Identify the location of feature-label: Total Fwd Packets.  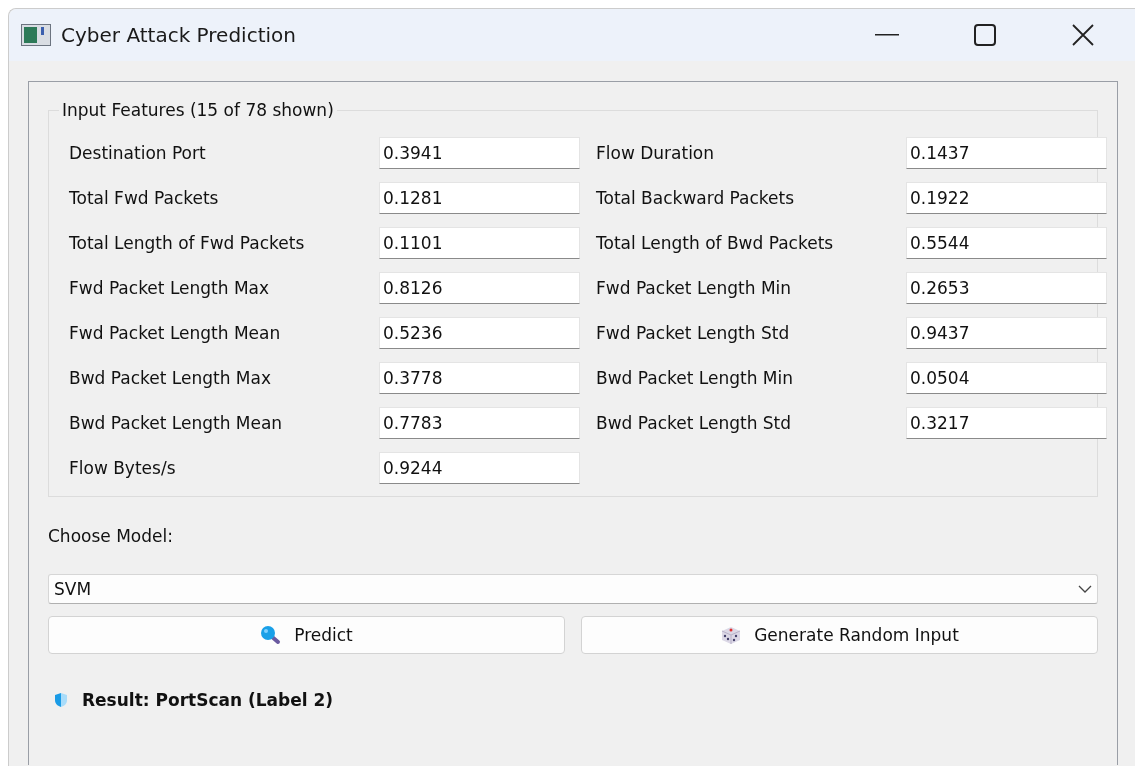
(144, 198).